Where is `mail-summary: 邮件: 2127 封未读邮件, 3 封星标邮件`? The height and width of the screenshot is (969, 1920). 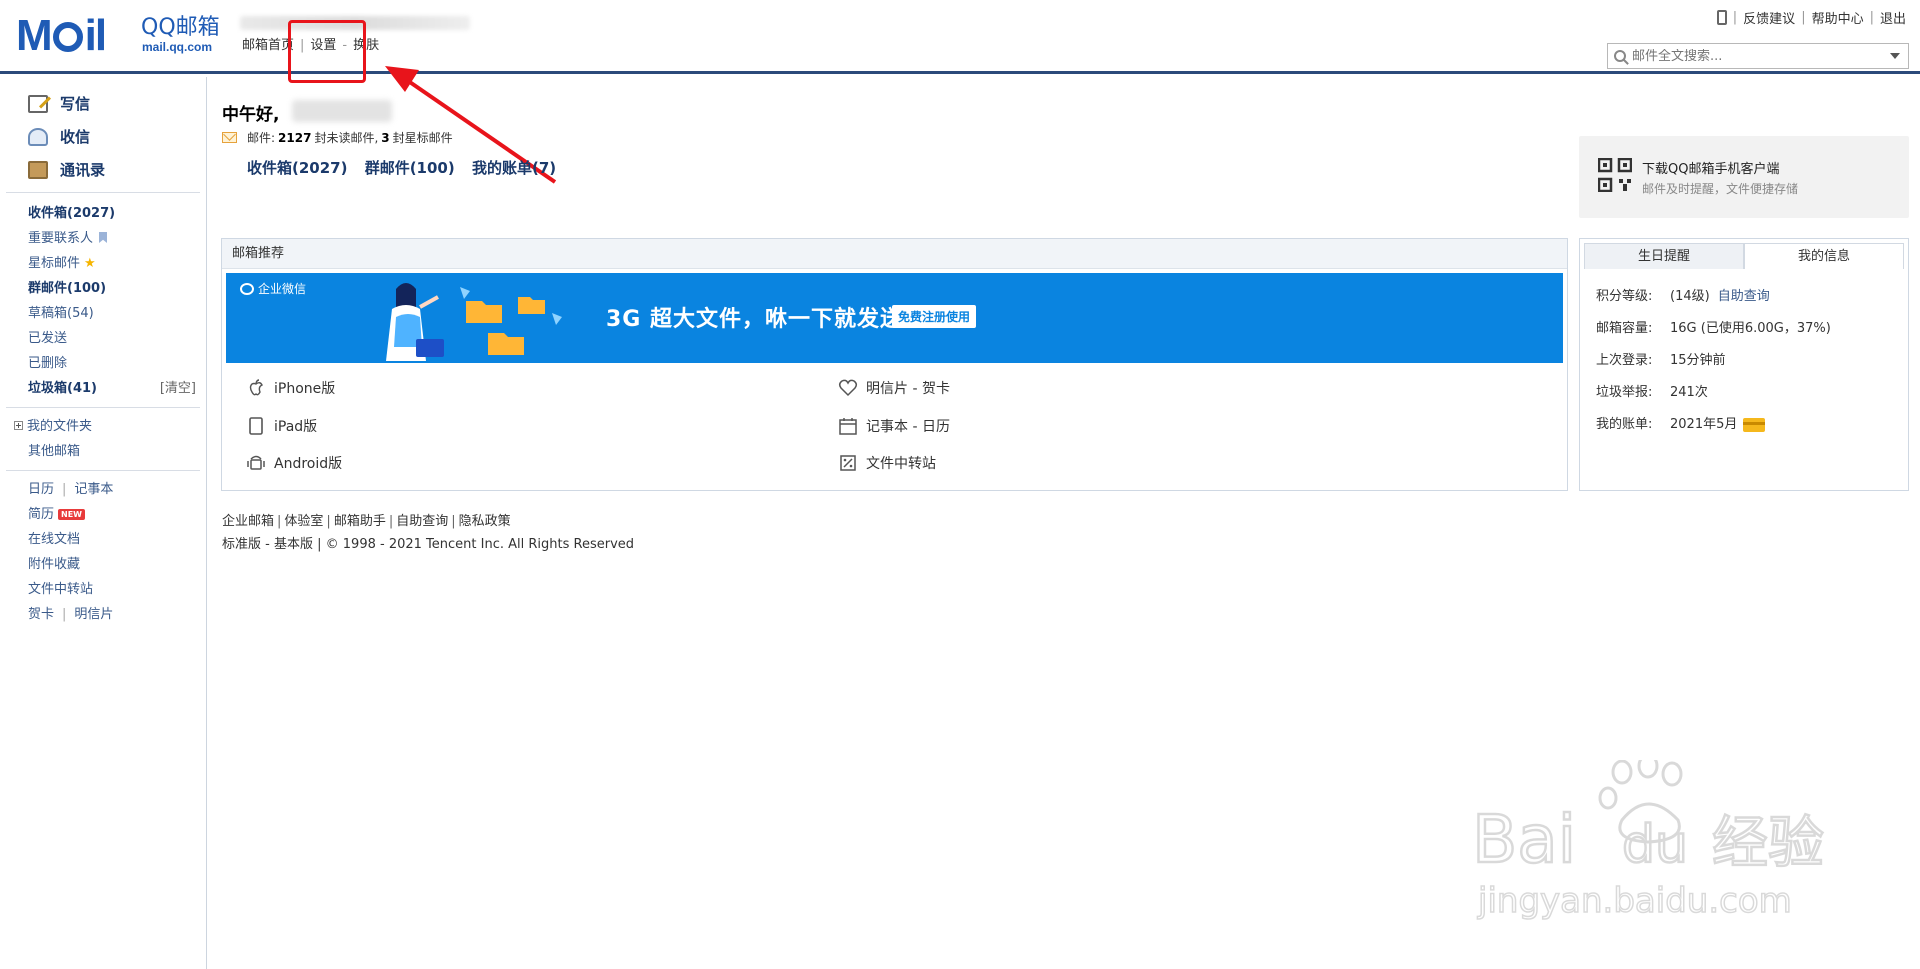 mail-summary: 邮件: 2127 封未读邮件, 3 封星标邮件 is located at coordinates (337, 137).